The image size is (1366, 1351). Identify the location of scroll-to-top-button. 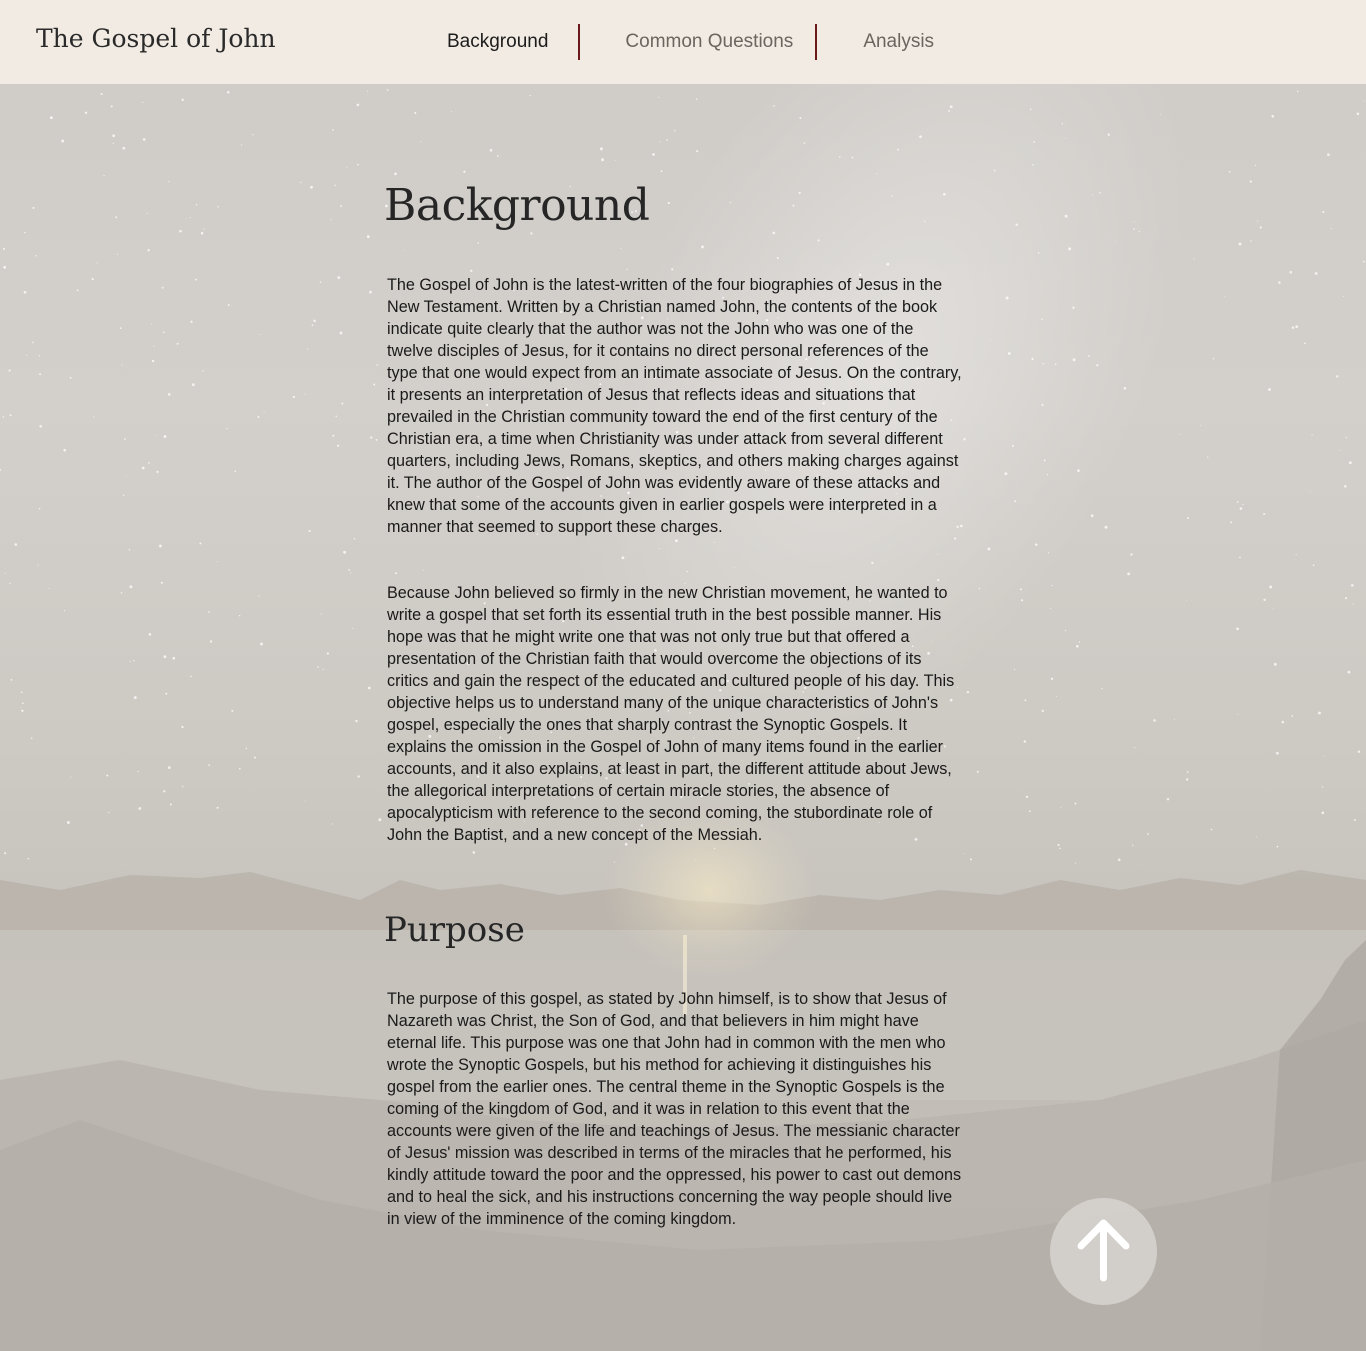
(1103, 1251).